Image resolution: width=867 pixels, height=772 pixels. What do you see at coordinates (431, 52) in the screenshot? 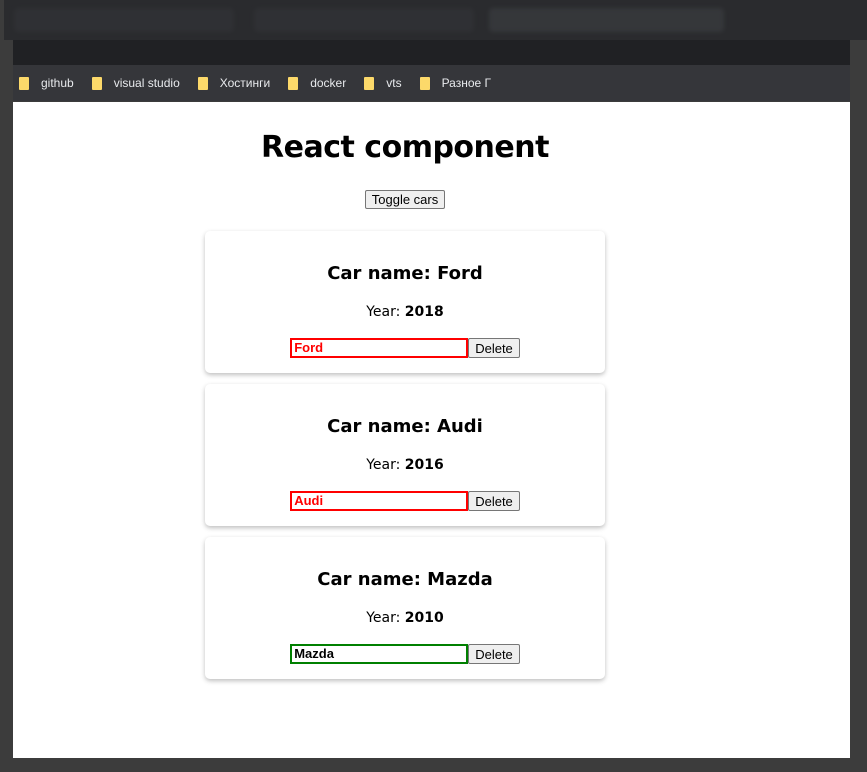
I see `browser-toolbar` at bounding box center [431, 52].